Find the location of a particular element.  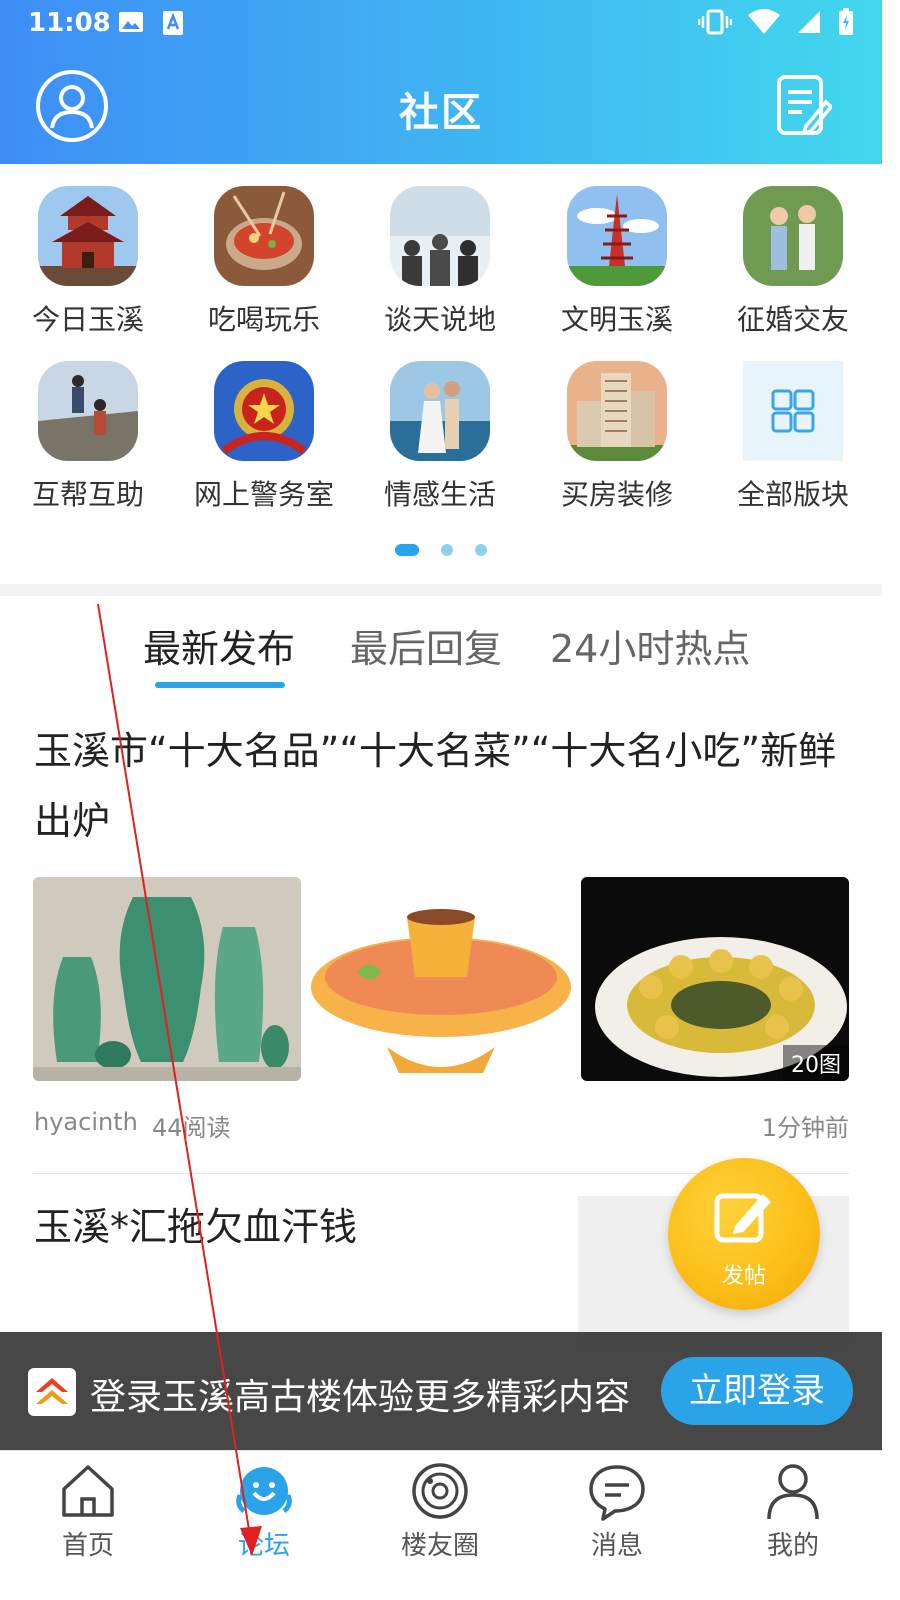

grid-icon is located at coordinates (793, 411).